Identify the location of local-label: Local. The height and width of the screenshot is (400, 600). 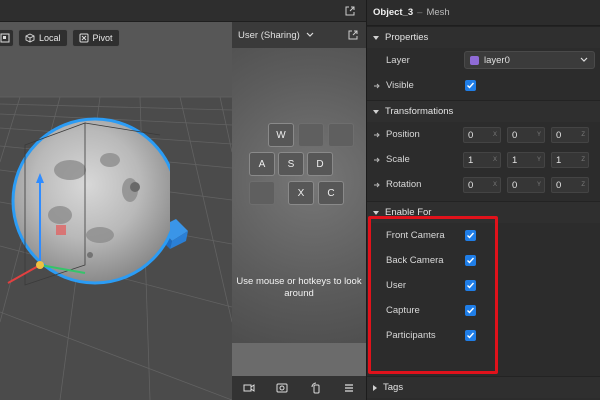
(50, 38).